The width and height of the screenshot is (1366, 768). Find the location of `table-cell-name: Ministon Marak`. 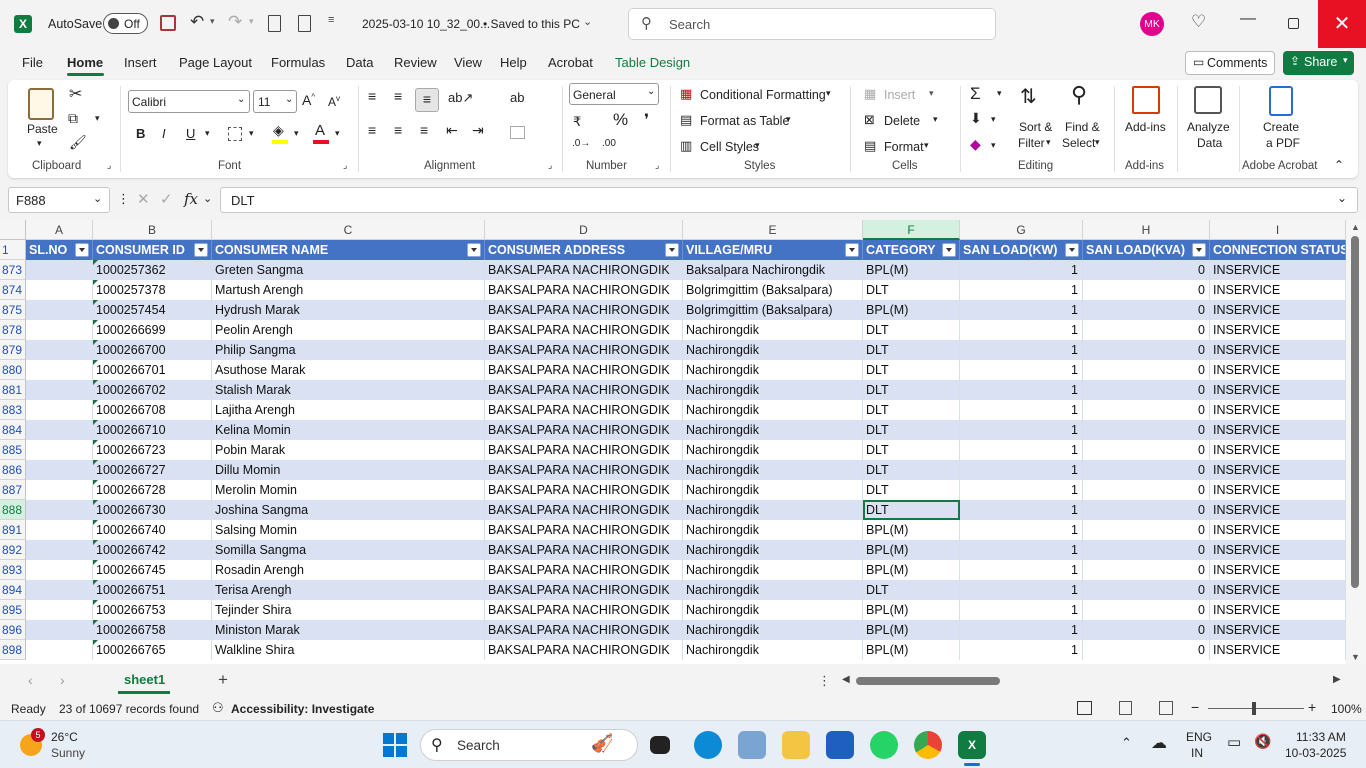

table-cell-name: Ministon Marak is located at coordinates (348, 630).